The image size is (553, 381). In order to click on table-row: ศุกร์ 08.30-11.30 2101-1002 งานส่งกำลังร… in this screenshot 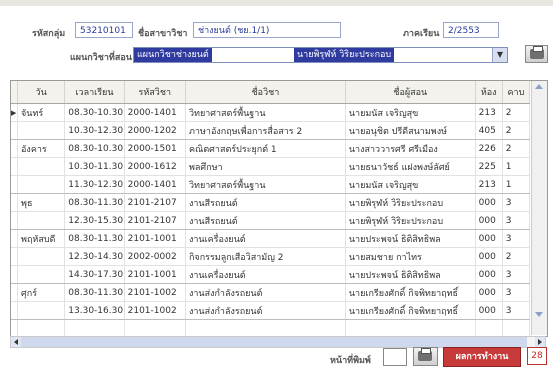, I will do `click(271, 292)`.